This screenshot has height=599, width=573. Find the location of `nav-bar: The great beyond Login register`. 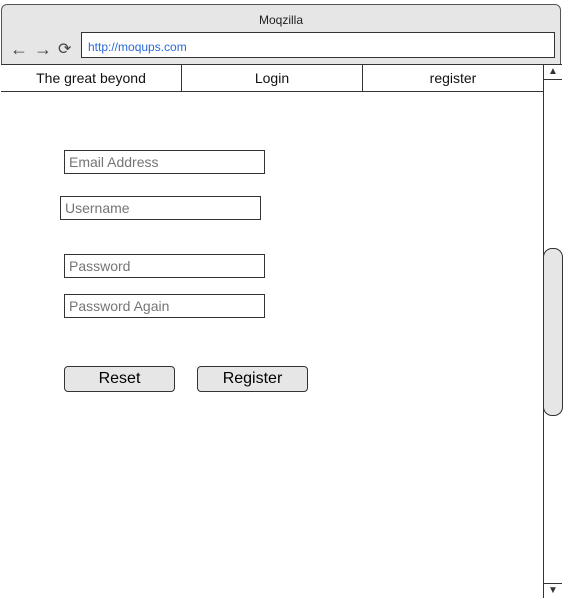

nav-bar: The great beyond Login register is located at coordinates (272, 78).